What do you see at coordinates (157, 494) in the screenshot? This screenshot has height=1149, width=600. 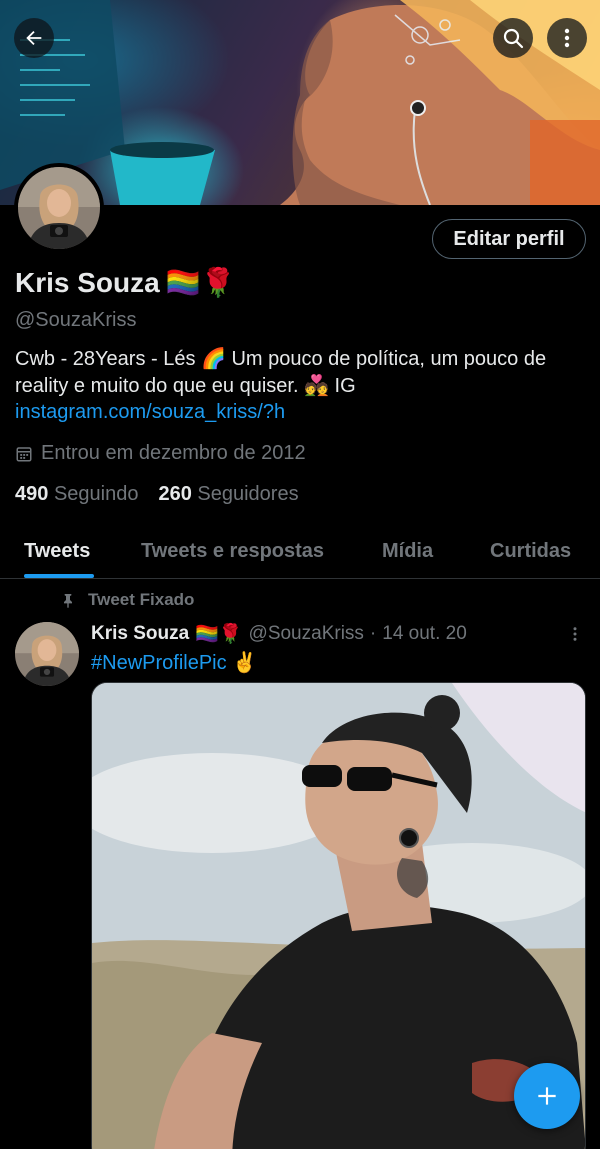 I see `follow-stats: 490 Seguindo 260 Seguidores` at bounding box center [157, 494].